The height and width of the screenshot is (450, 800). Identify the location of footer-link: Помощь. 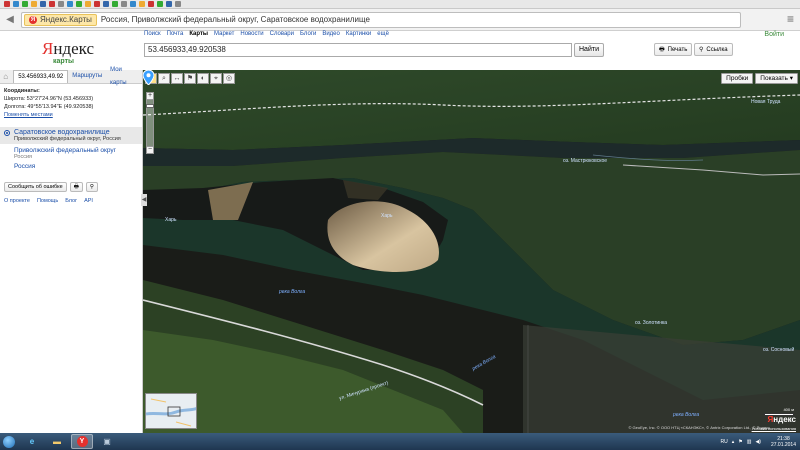
(47, 201).